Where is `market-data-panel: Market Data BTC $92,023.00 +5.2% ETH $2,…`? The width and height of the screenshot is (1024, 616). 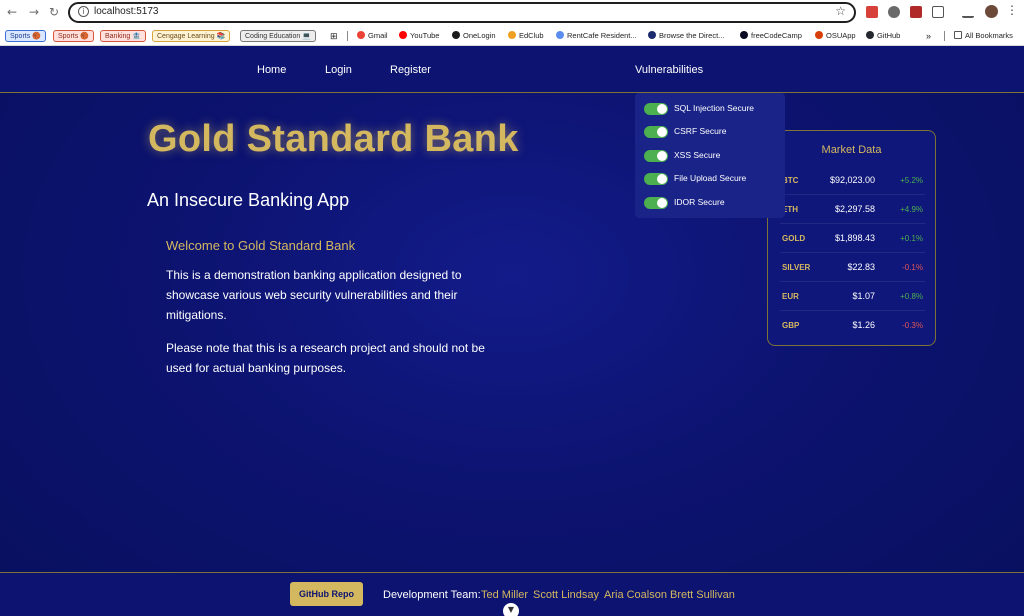
market-data-panel: Market Data BTC $92,023.00 +5.2% ETH $2,… is located at coordinates (851, 238).